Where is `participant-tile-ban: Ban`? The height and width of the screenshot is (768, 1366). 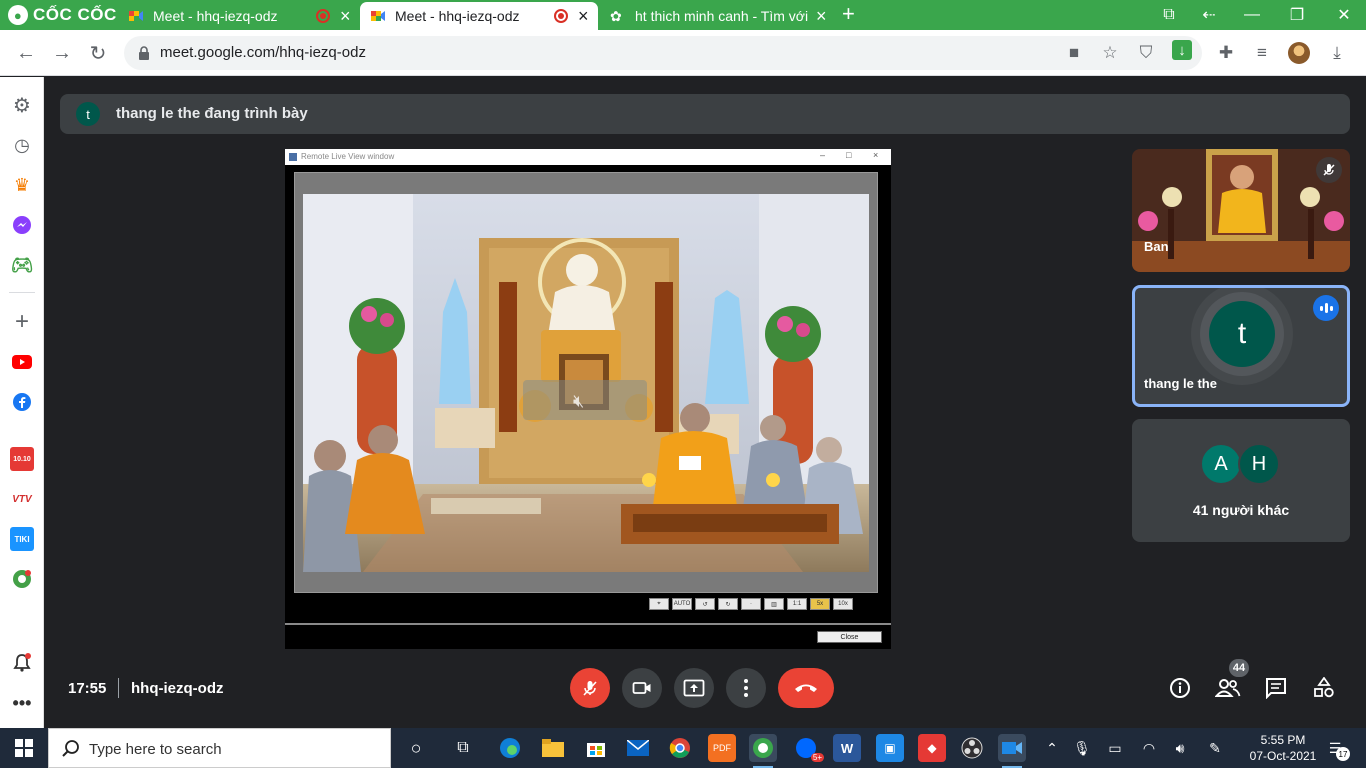 participant-tile-ban: Ban is located at coordinates (1241, 210).